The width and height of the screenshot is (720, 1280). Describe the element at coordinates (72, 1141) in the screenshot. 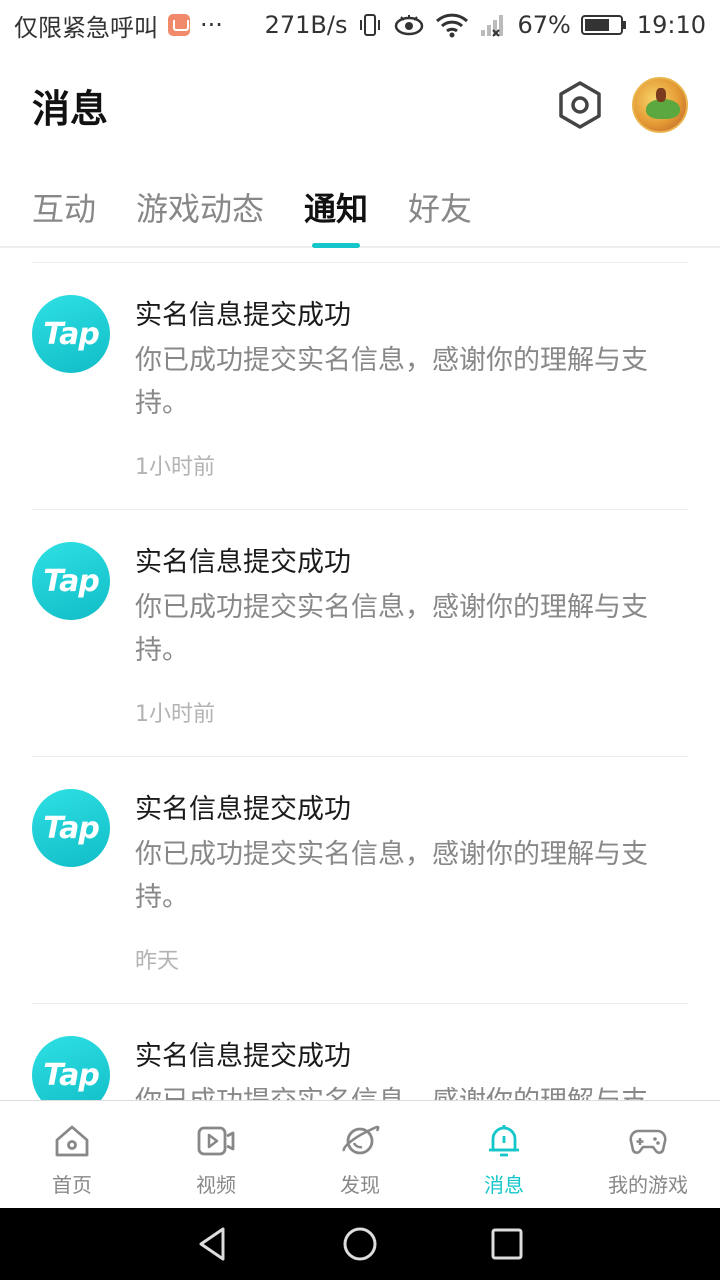

I see `home-icon` at that location.